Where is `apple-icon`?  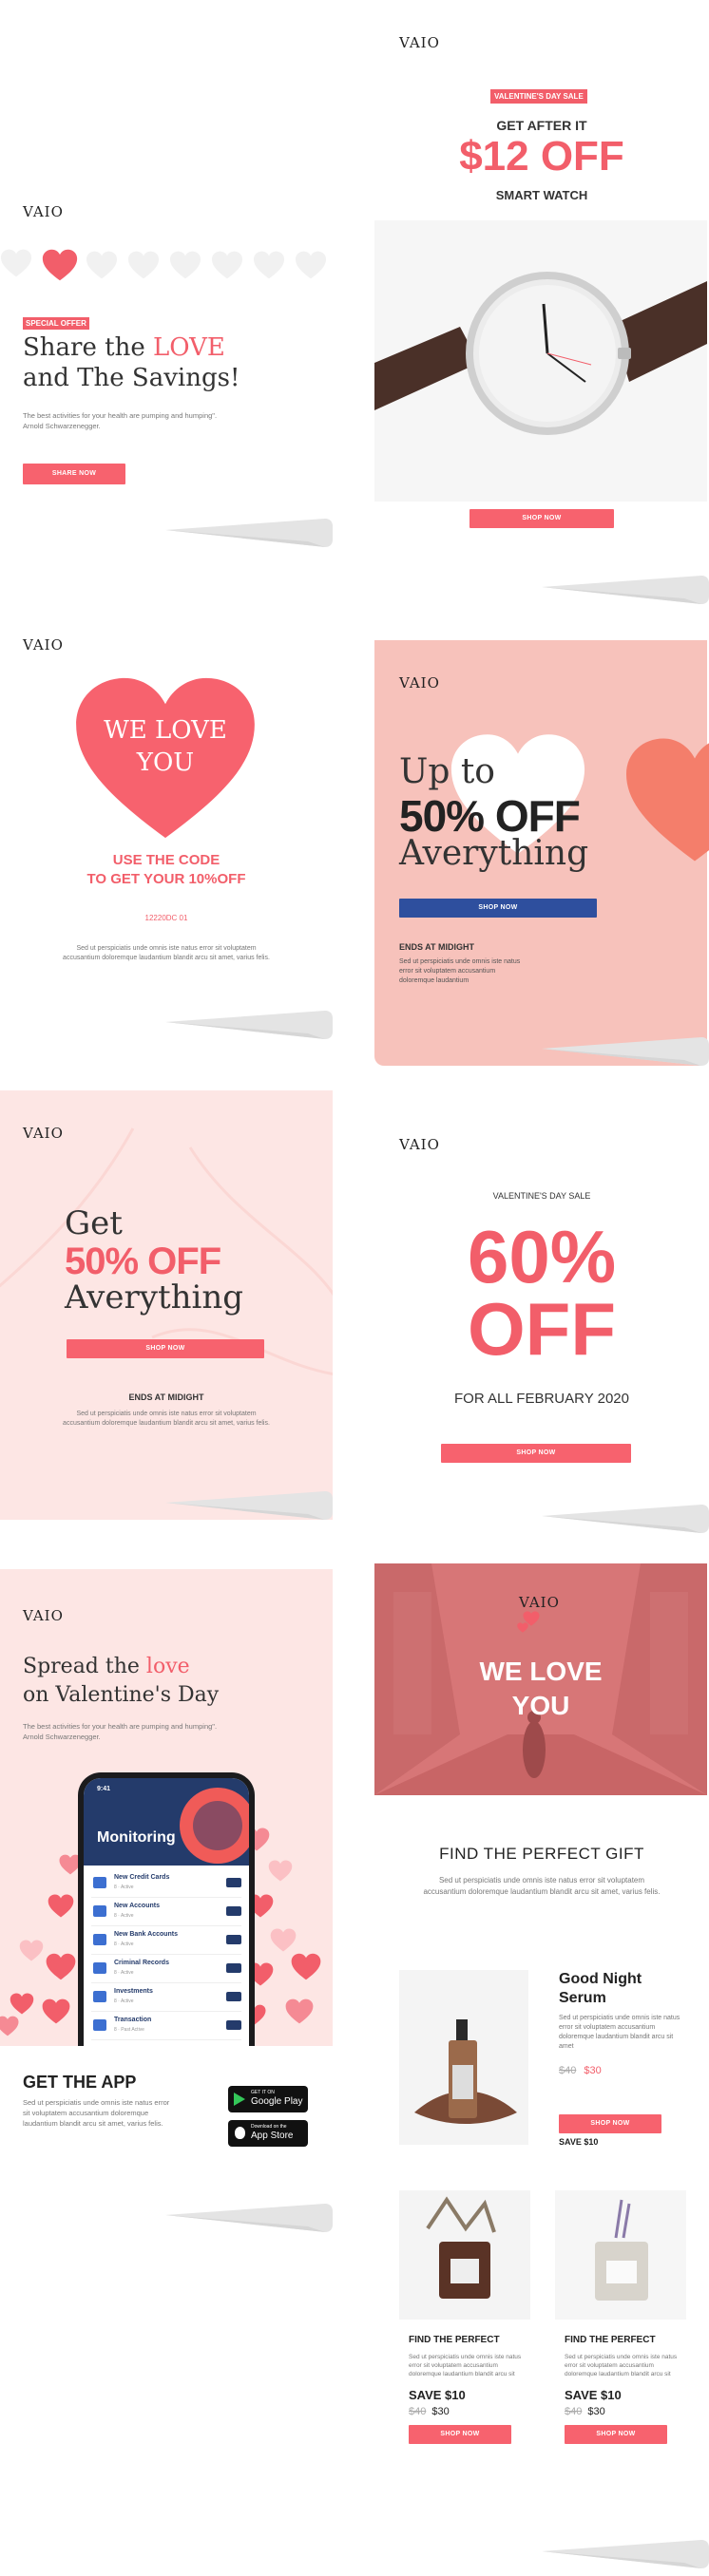 apple-icon is located at coordinates (240, 2133).